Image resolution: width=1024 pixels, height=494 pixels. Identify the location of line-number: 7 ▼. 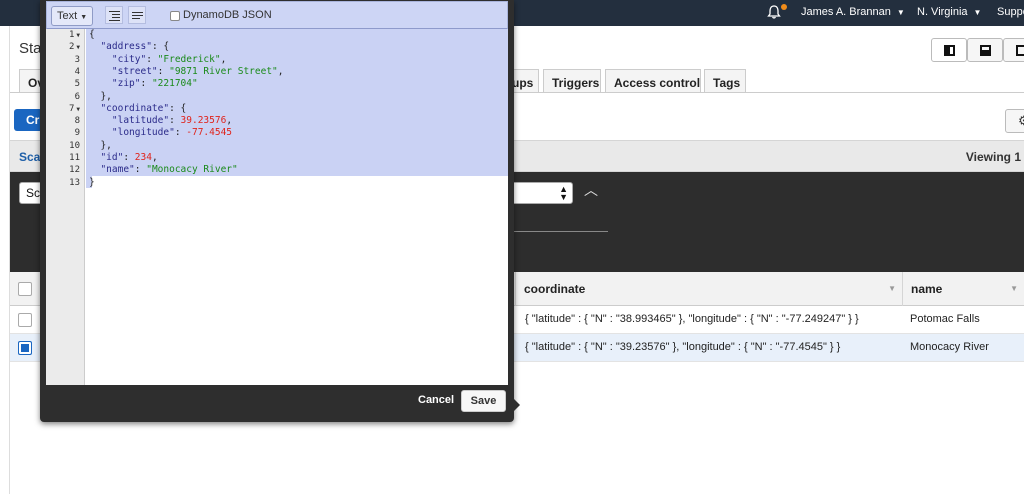
(74, 108).